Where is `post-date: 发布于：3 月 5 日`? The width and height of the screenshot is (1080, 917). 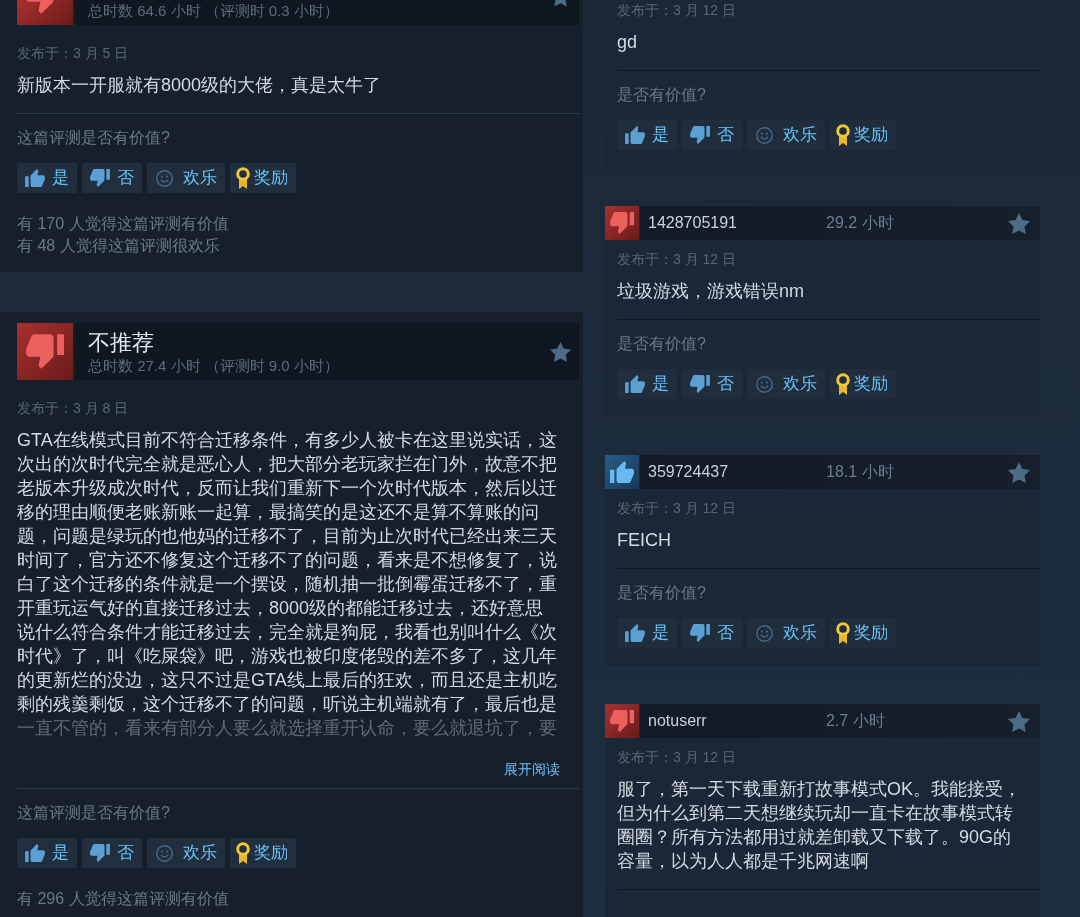 post-date: 发布于：3 月 5 日 is located at coordinates (73, 53).